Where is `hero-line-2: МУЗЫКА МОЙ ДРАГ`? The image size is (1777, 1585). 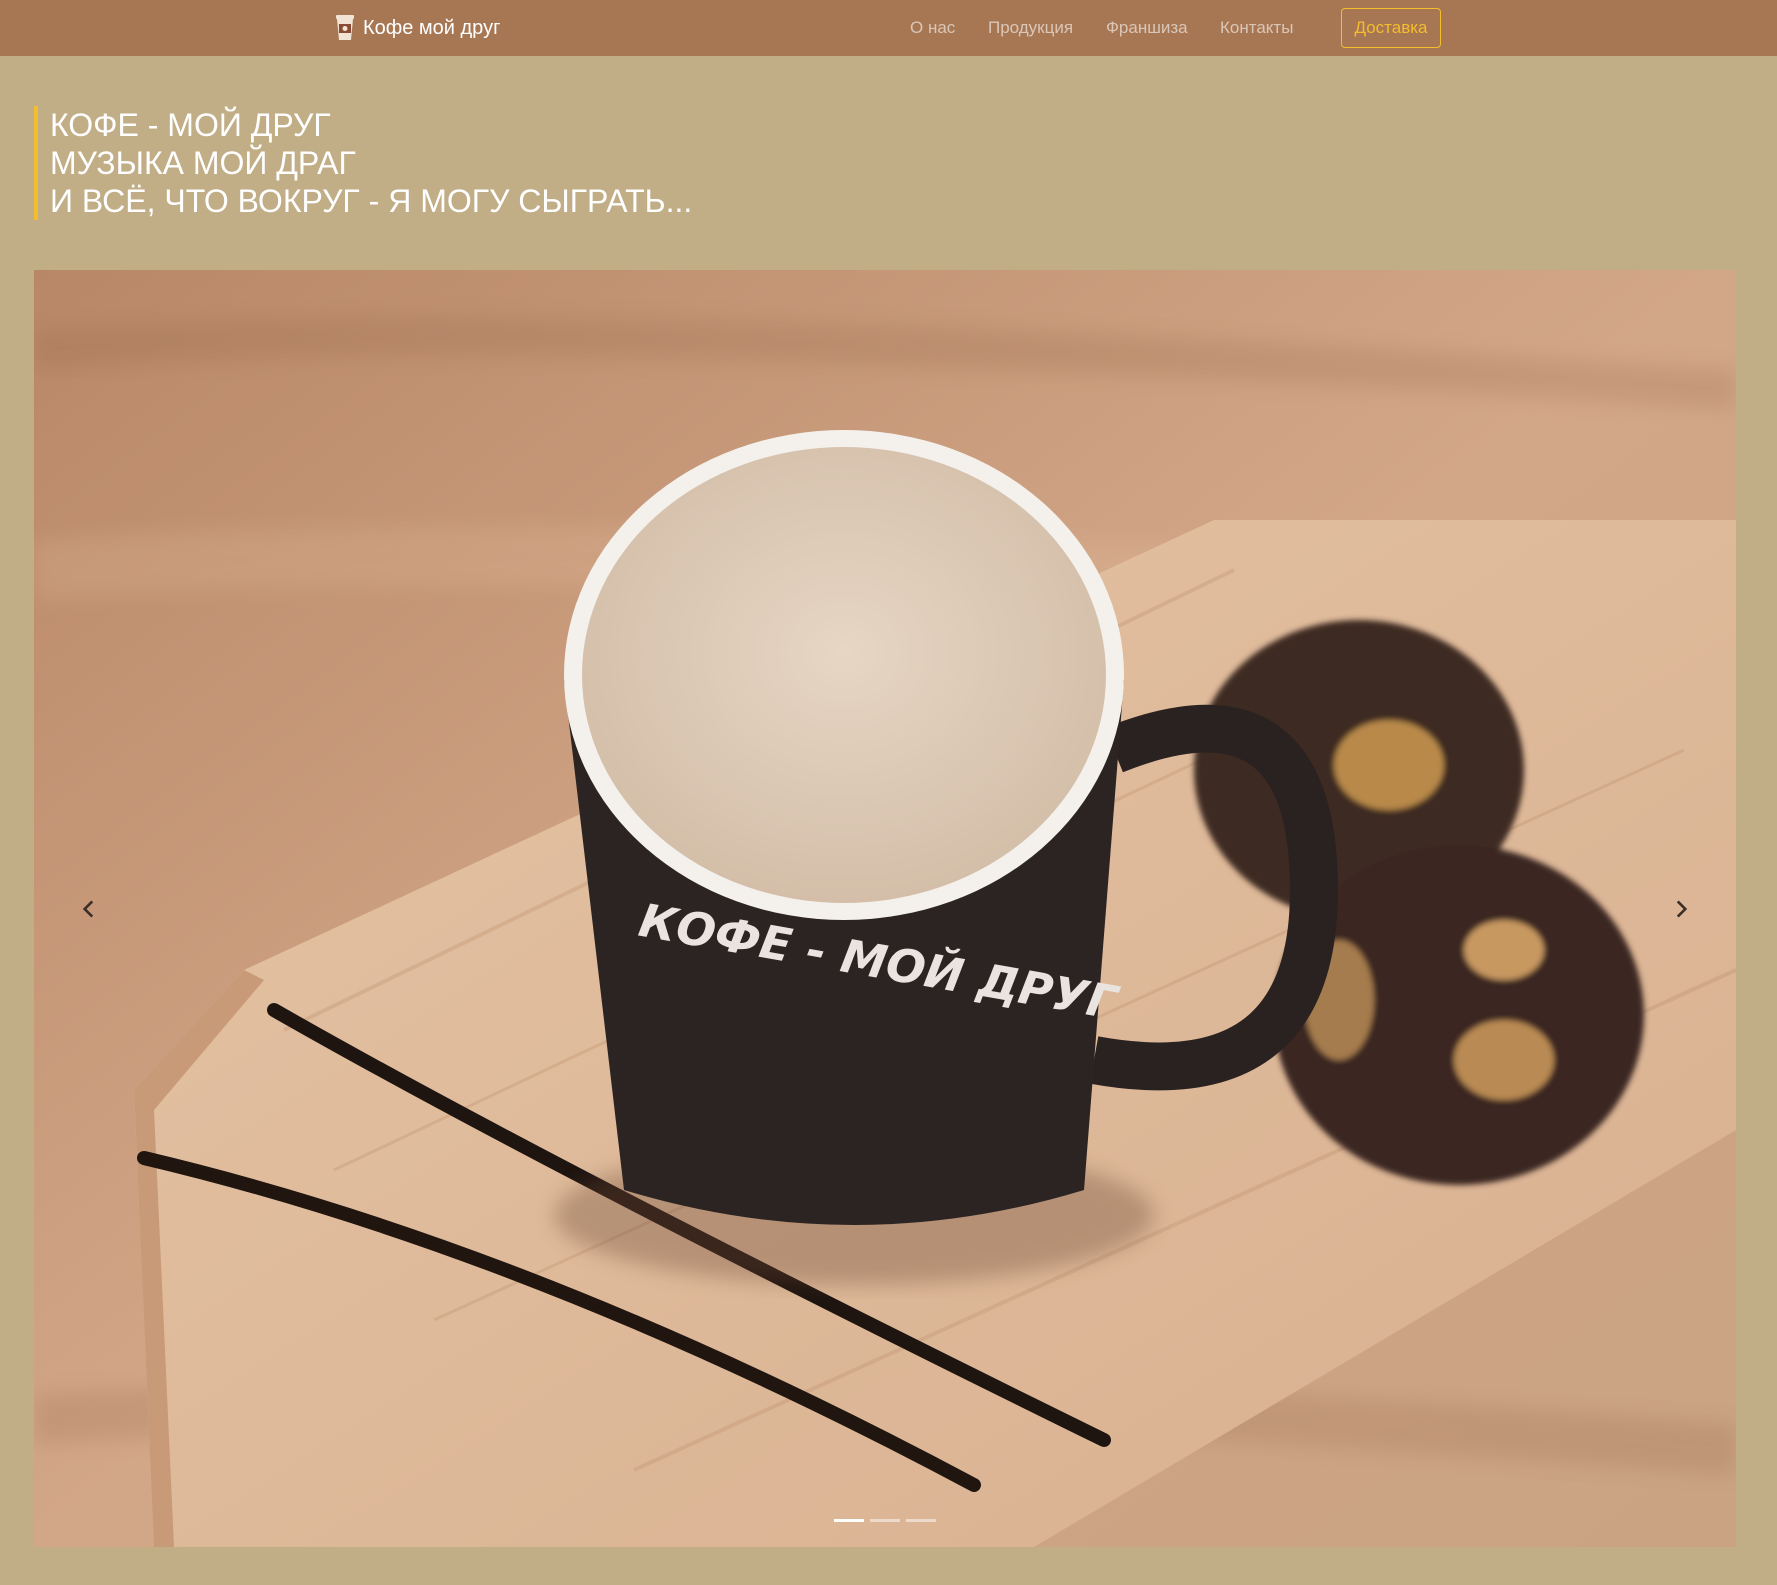
hero-line-2: МУЗЫКА МОЙ ДРАГ is located at coordinates (203, 163).